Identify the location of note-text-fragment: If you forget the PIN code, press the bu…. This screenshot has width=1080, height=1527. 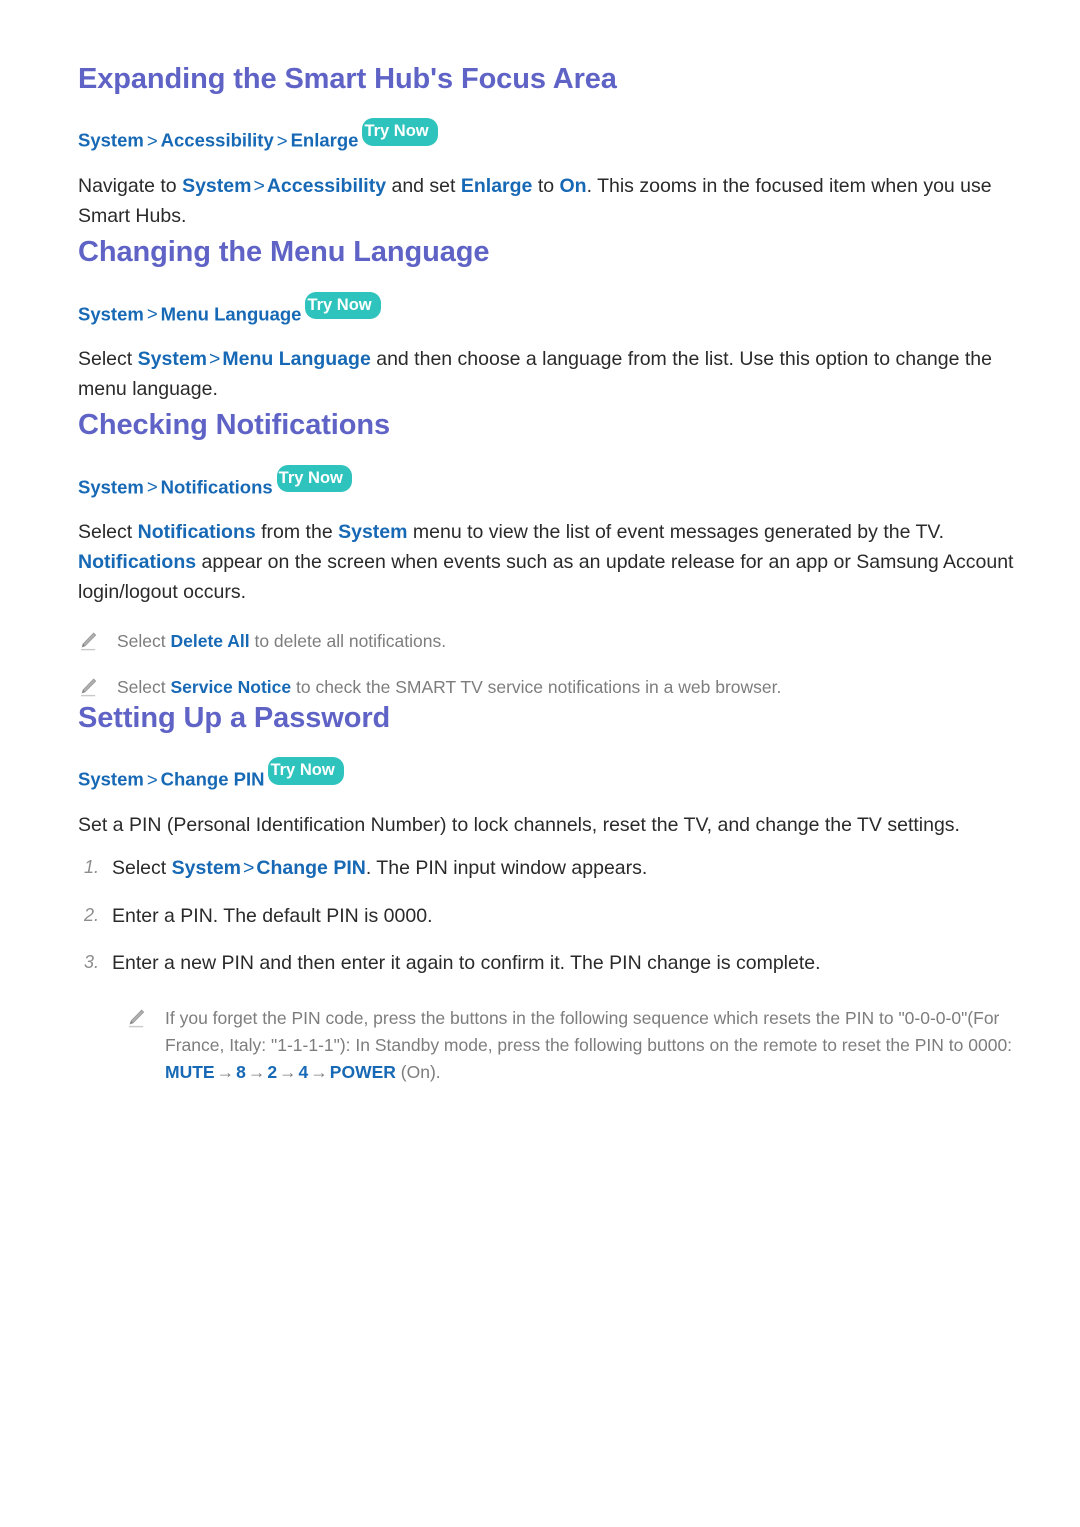
(589, 1032).